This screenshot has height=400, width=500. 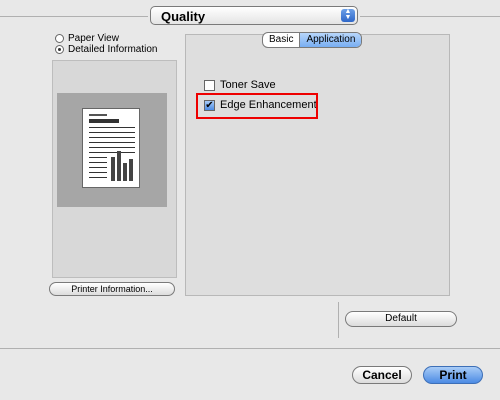 What do you see at coordinates (338, 320) in the screenshot?
I see `default-separator` at bounding box center [338, 320].